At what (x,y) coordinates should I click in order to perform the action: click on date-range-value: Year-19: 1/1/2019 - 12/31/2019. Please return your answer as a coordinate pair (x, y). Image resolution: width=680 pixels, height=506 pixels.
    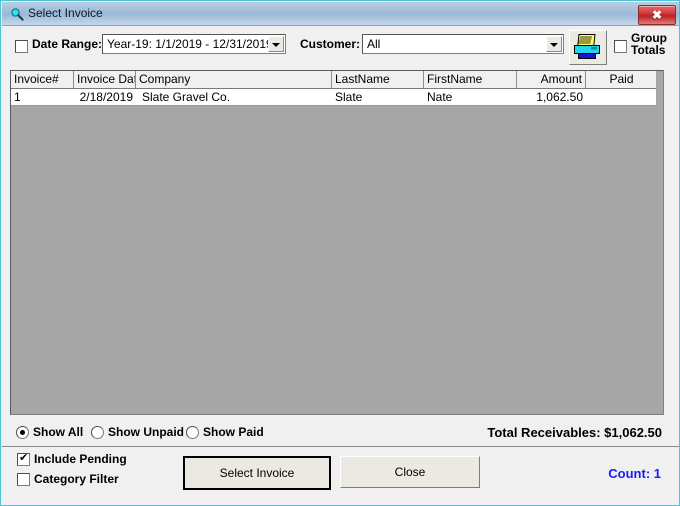
    Looking at the image, I should click on (190, 44).